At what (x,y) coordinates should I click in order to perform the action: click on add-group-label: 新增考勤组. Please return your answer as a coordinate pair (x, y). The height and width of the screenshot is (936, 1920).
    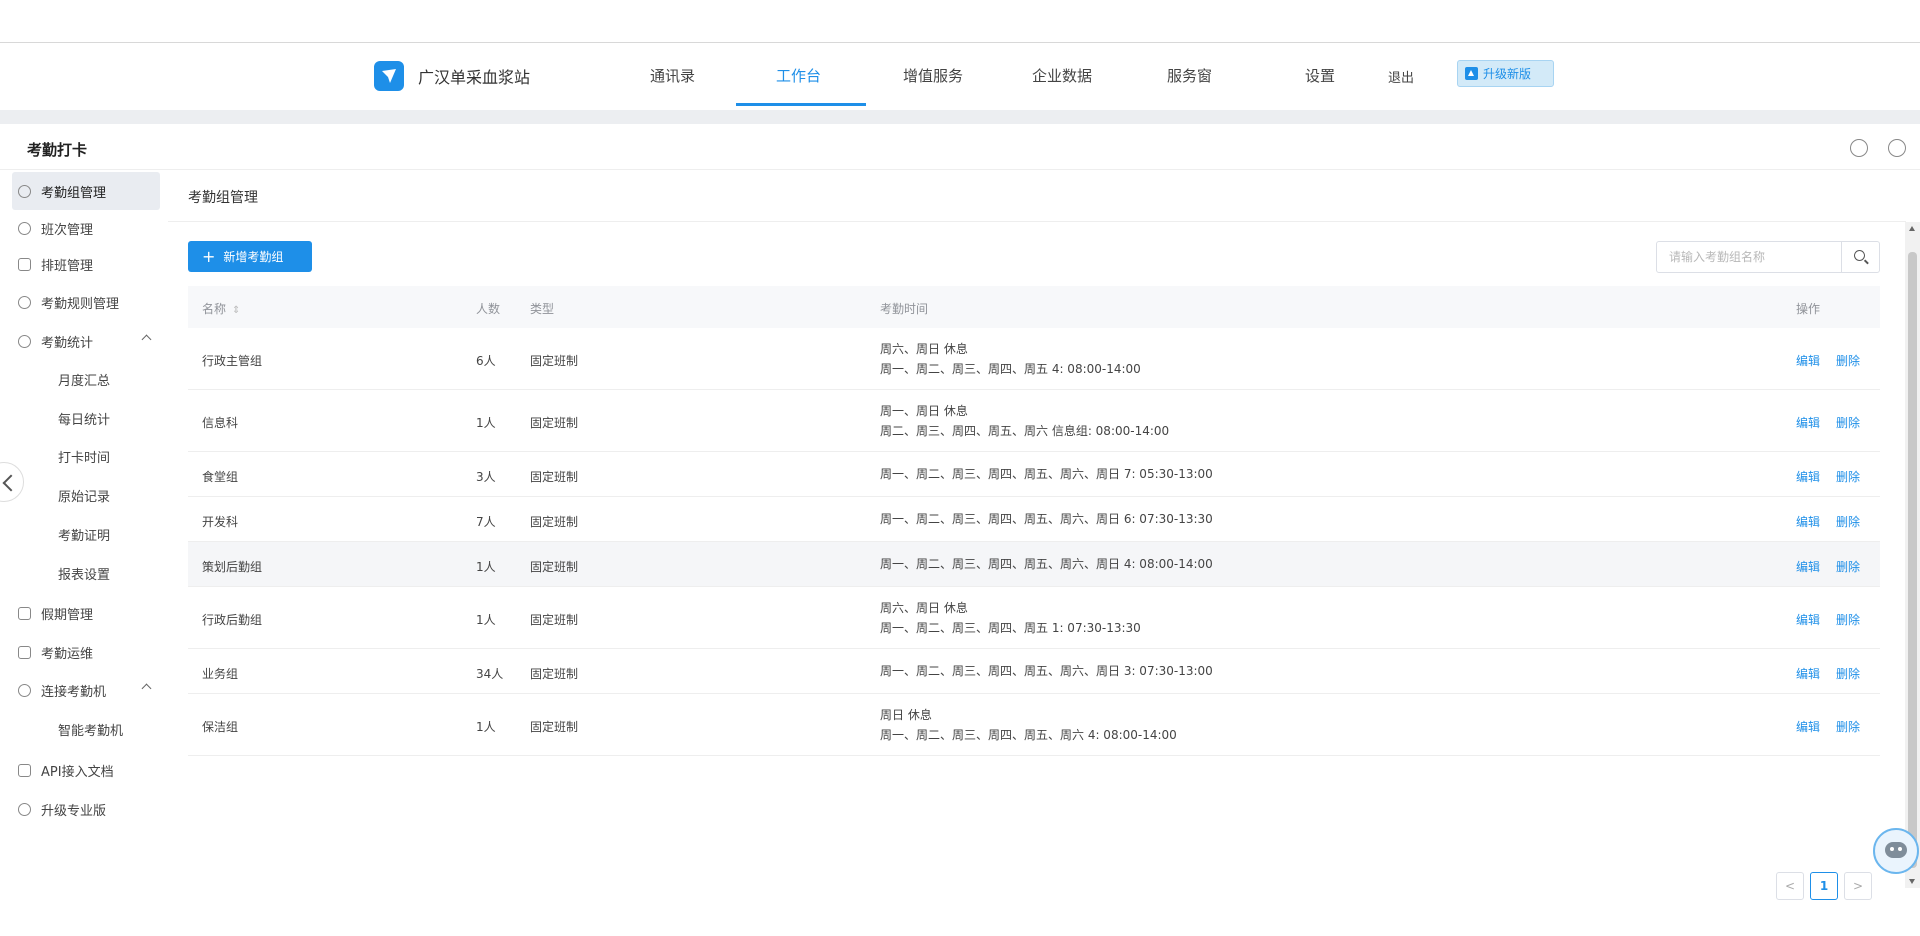
    Looking at the image, I should click on (253, 257).